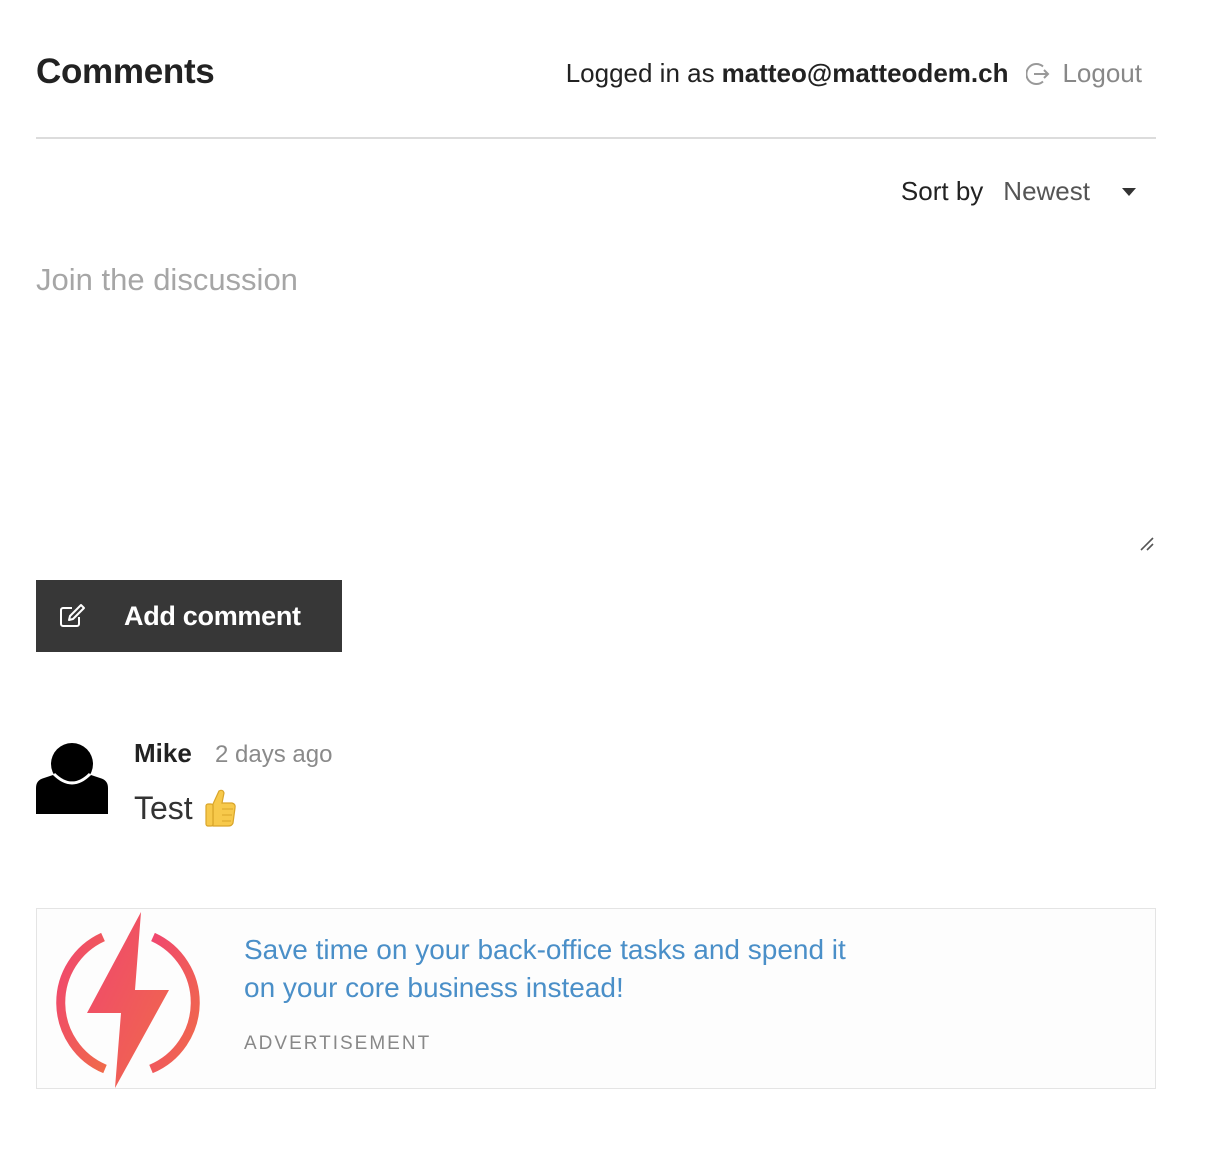 The width and height of the screenshot is (1218, 1174). Describe the element at coordinates (596, 138) in the screenshot. I see `header-divider` at that location.